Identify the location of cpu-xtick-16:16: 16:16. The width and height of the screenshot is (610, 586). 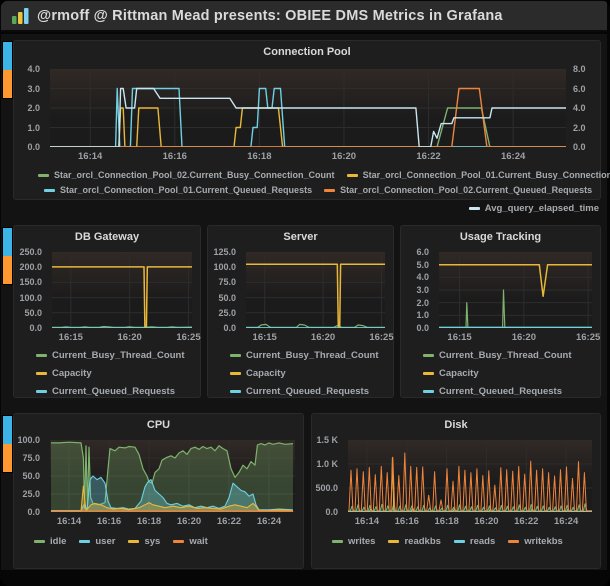
(109, 521).